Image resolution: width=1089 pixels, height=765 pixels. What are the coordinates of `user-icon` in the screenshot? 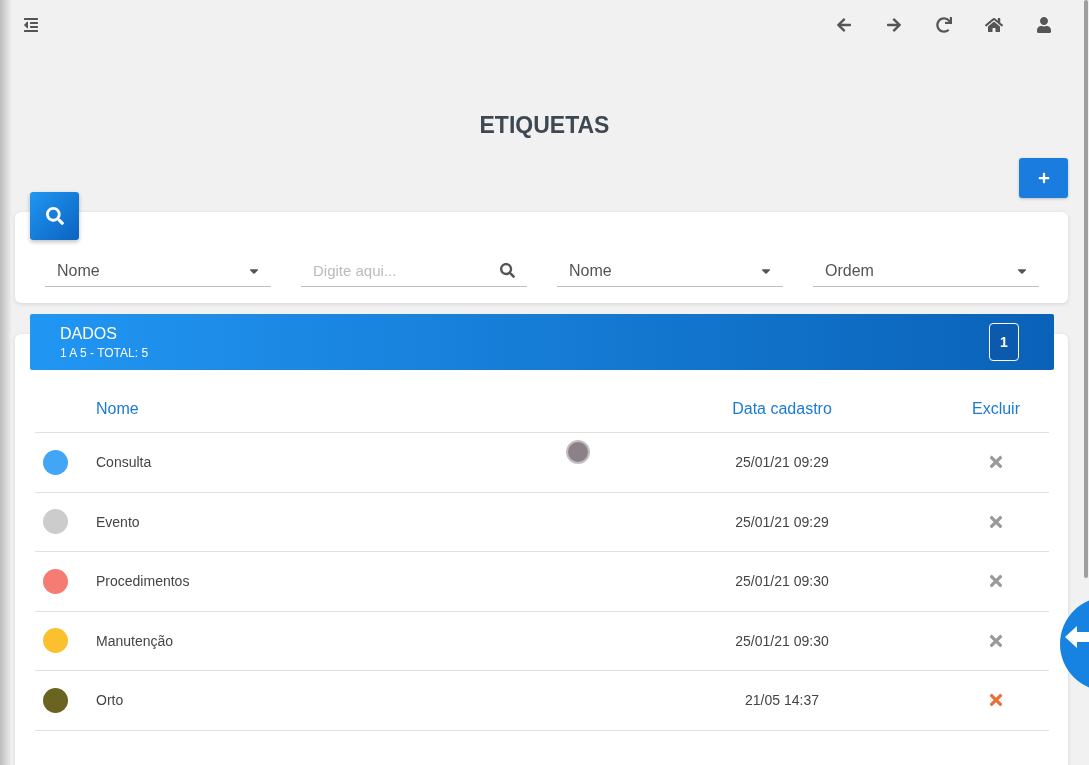 It's located at (1044, 25).